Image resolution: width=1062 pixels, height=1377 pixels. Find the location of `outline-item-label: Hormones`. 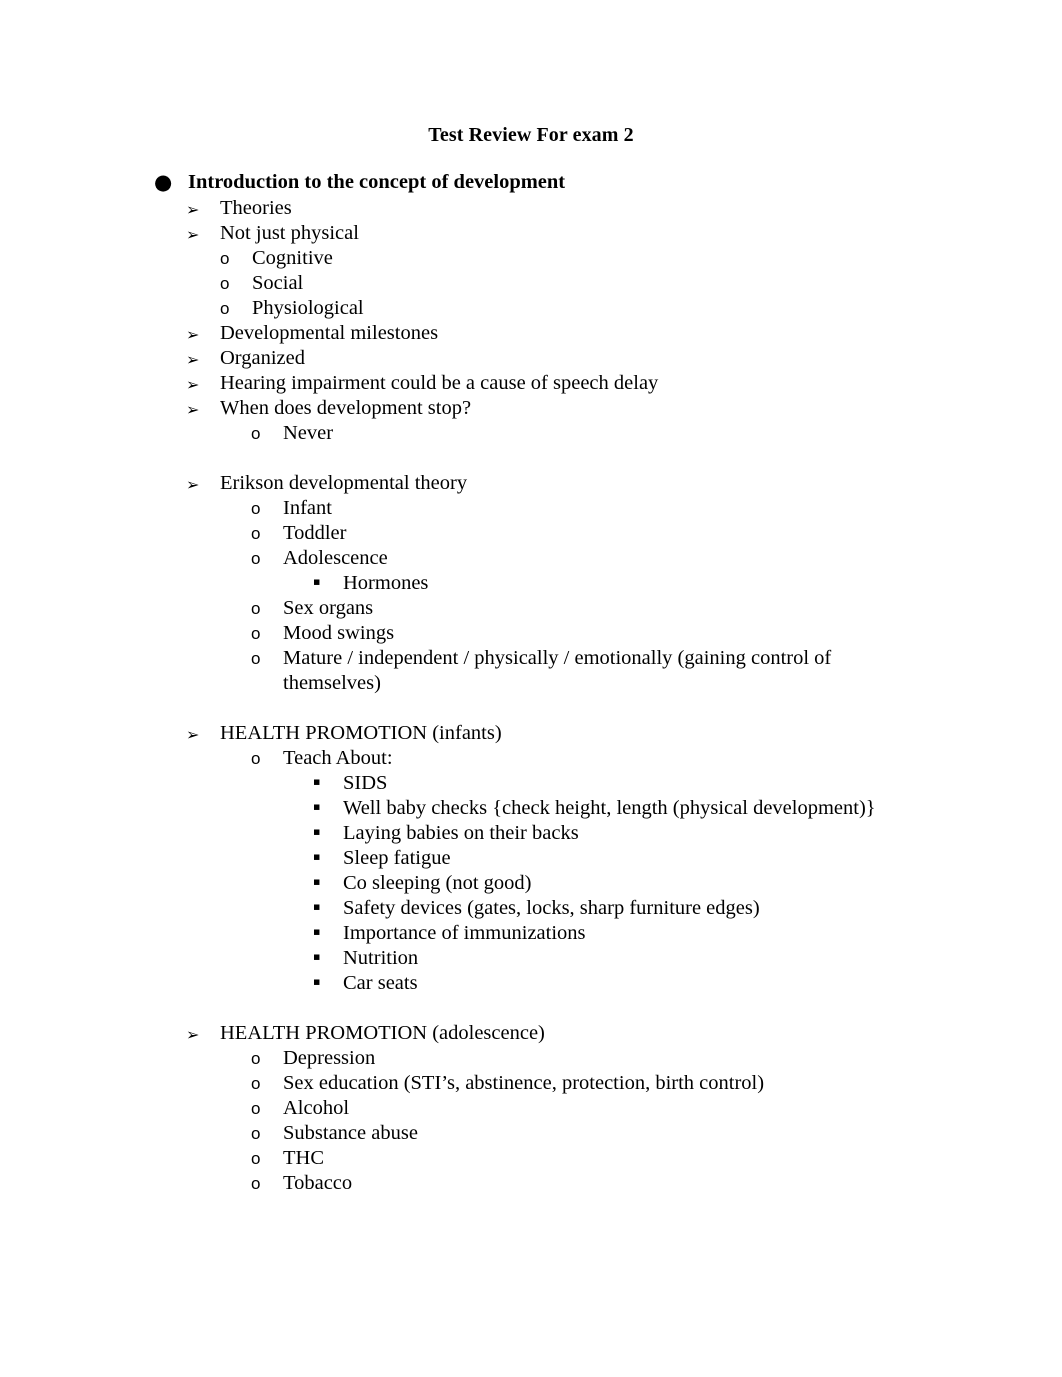

outline-item-label: Hormones is located at coordinates (386, 583).